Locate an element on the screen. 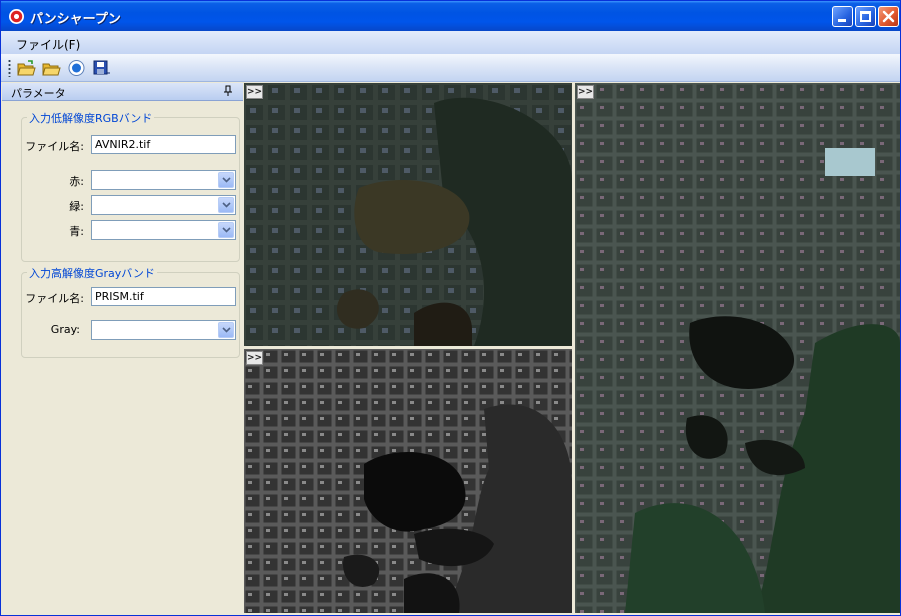 This screenshot has height=616, width=901. open-file-icon is located at coordinates (51, 69).